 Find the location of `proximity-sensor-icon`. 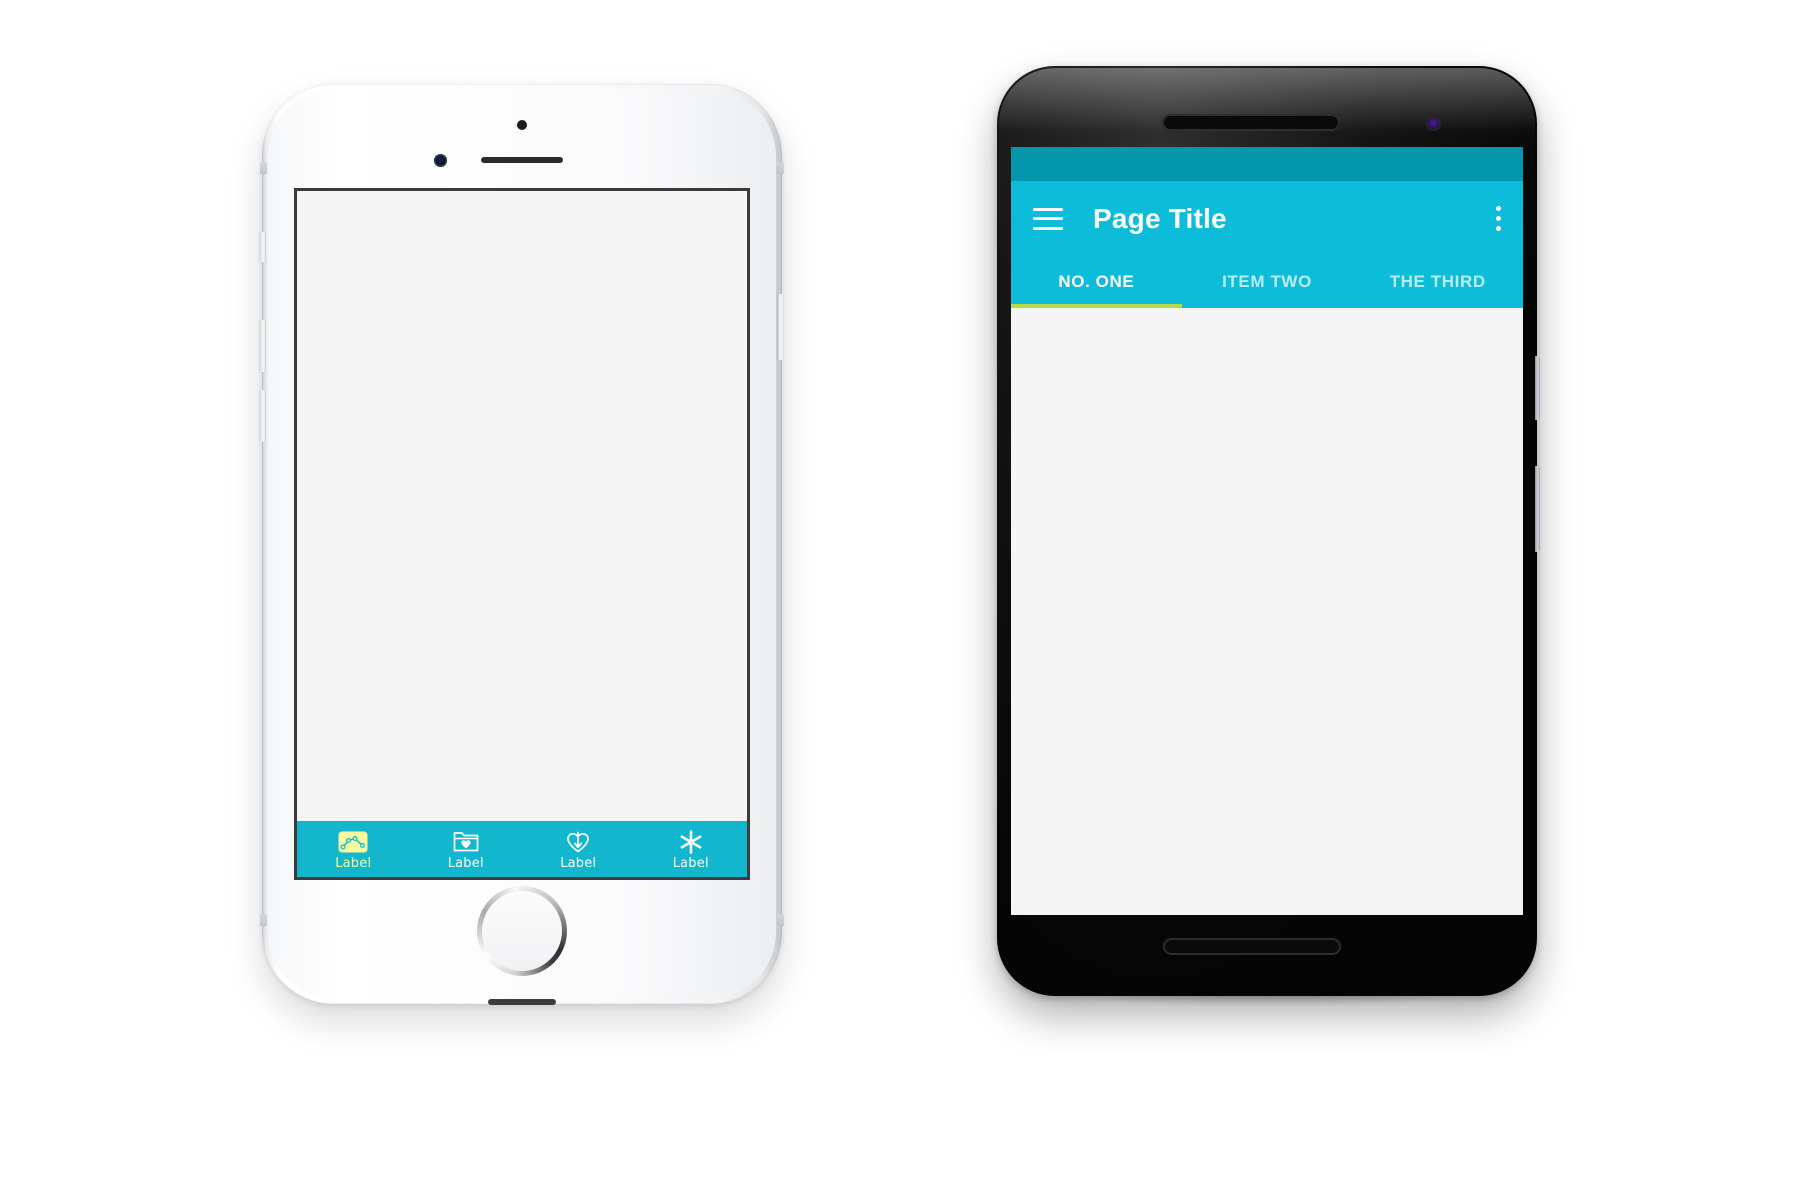

proximity-sensor-icon is located at coordinates (522, 125).